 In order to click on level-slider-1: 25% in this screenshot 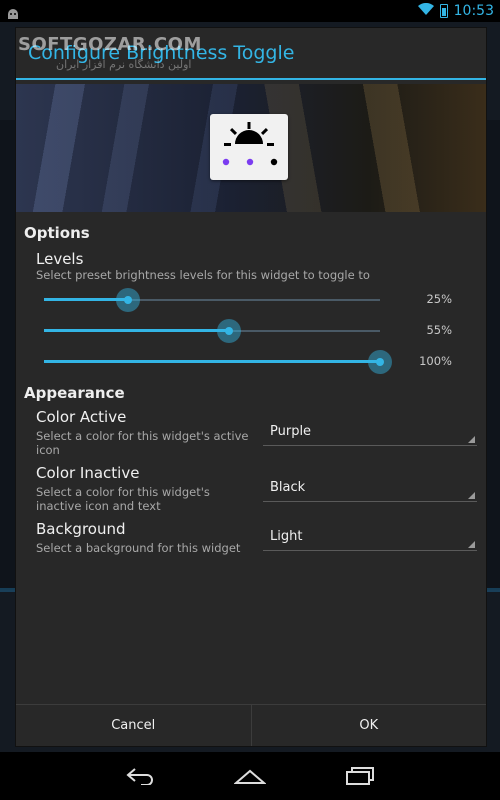, I will do `click(264, 300)`.